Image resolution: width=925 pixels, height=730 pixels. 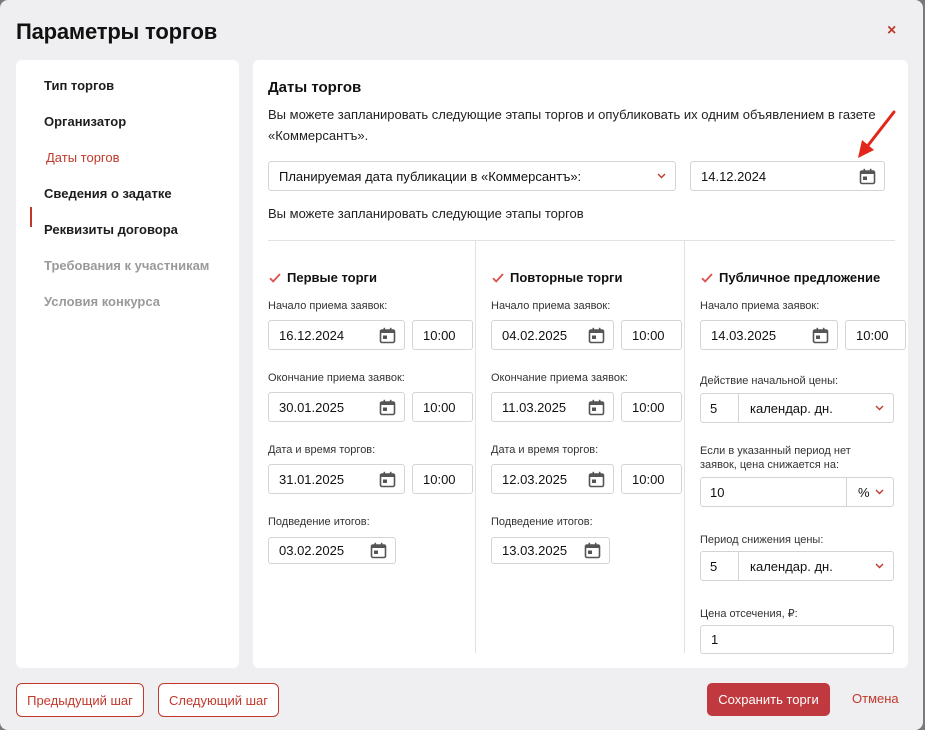 What do you see at coordinates (332, 277) in the screenshot?
I see `first-auction-title: Первые торги` at bounding box center [332, 277].